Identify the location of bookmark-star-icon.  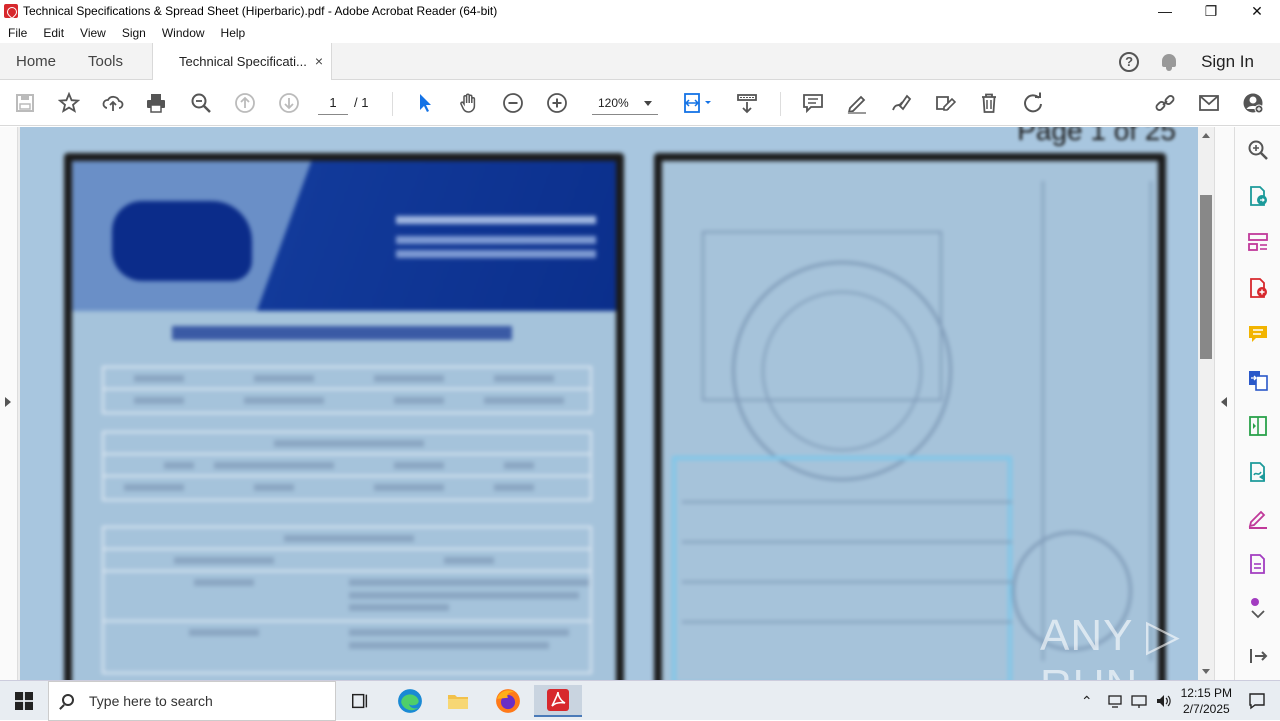
(69, 103).